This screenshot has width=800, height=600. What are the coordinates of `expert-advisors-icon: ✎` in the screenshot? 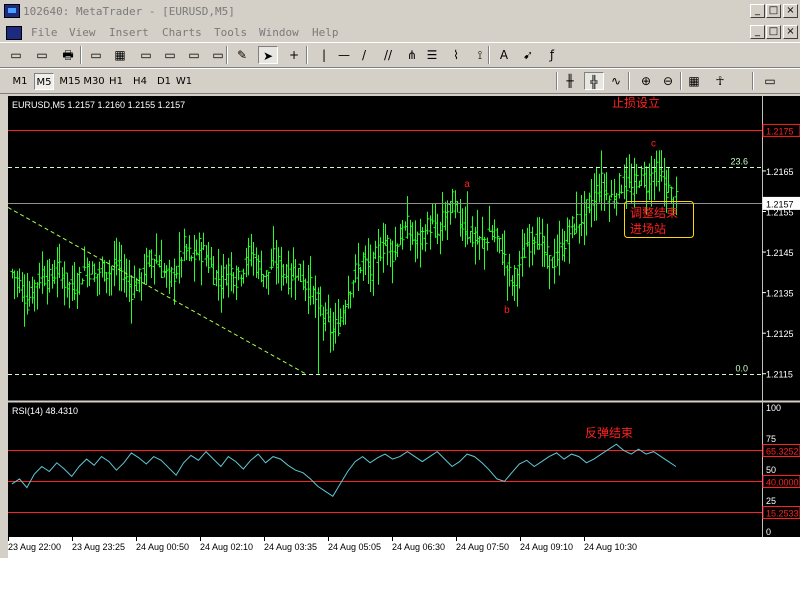 It's located at (242, 55).